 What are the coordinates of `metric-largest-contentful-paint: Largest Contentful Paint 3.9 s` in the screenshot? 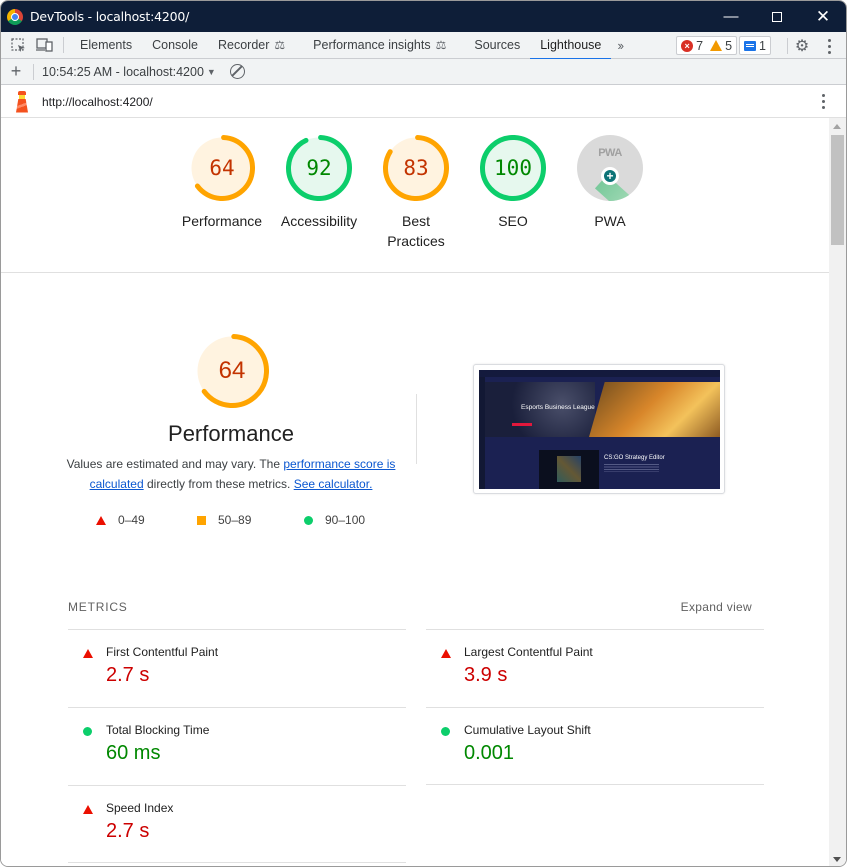 It's located at (595, 668).